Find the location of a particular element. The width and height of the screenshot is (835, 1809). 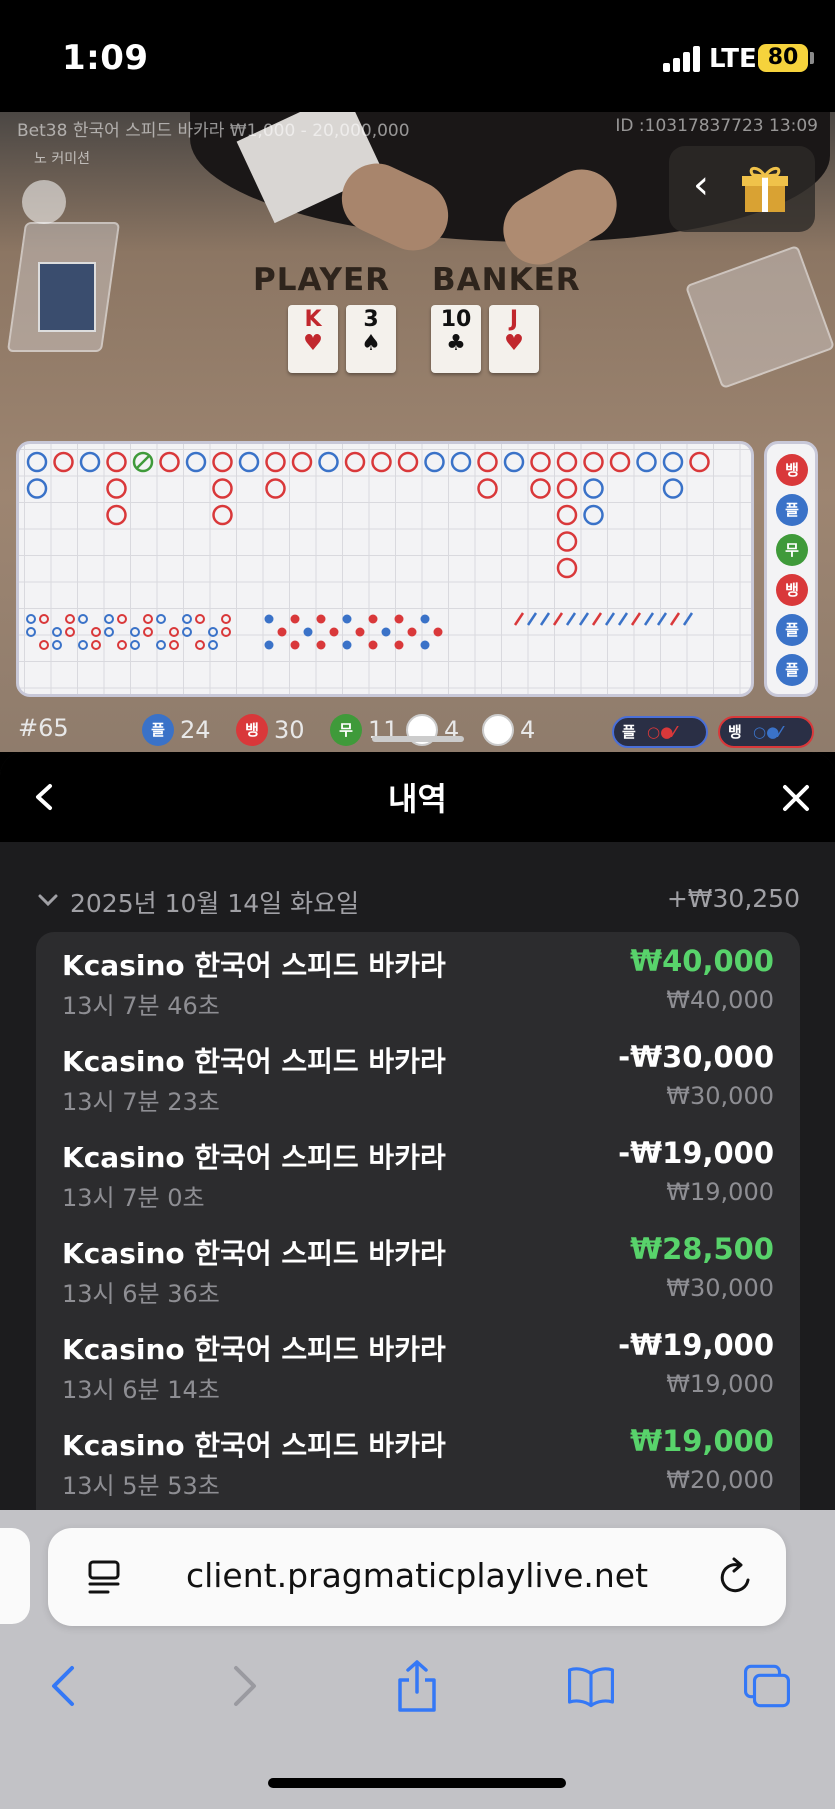

chevron-left-icon: ‹ is located at coordinates (701, 185).